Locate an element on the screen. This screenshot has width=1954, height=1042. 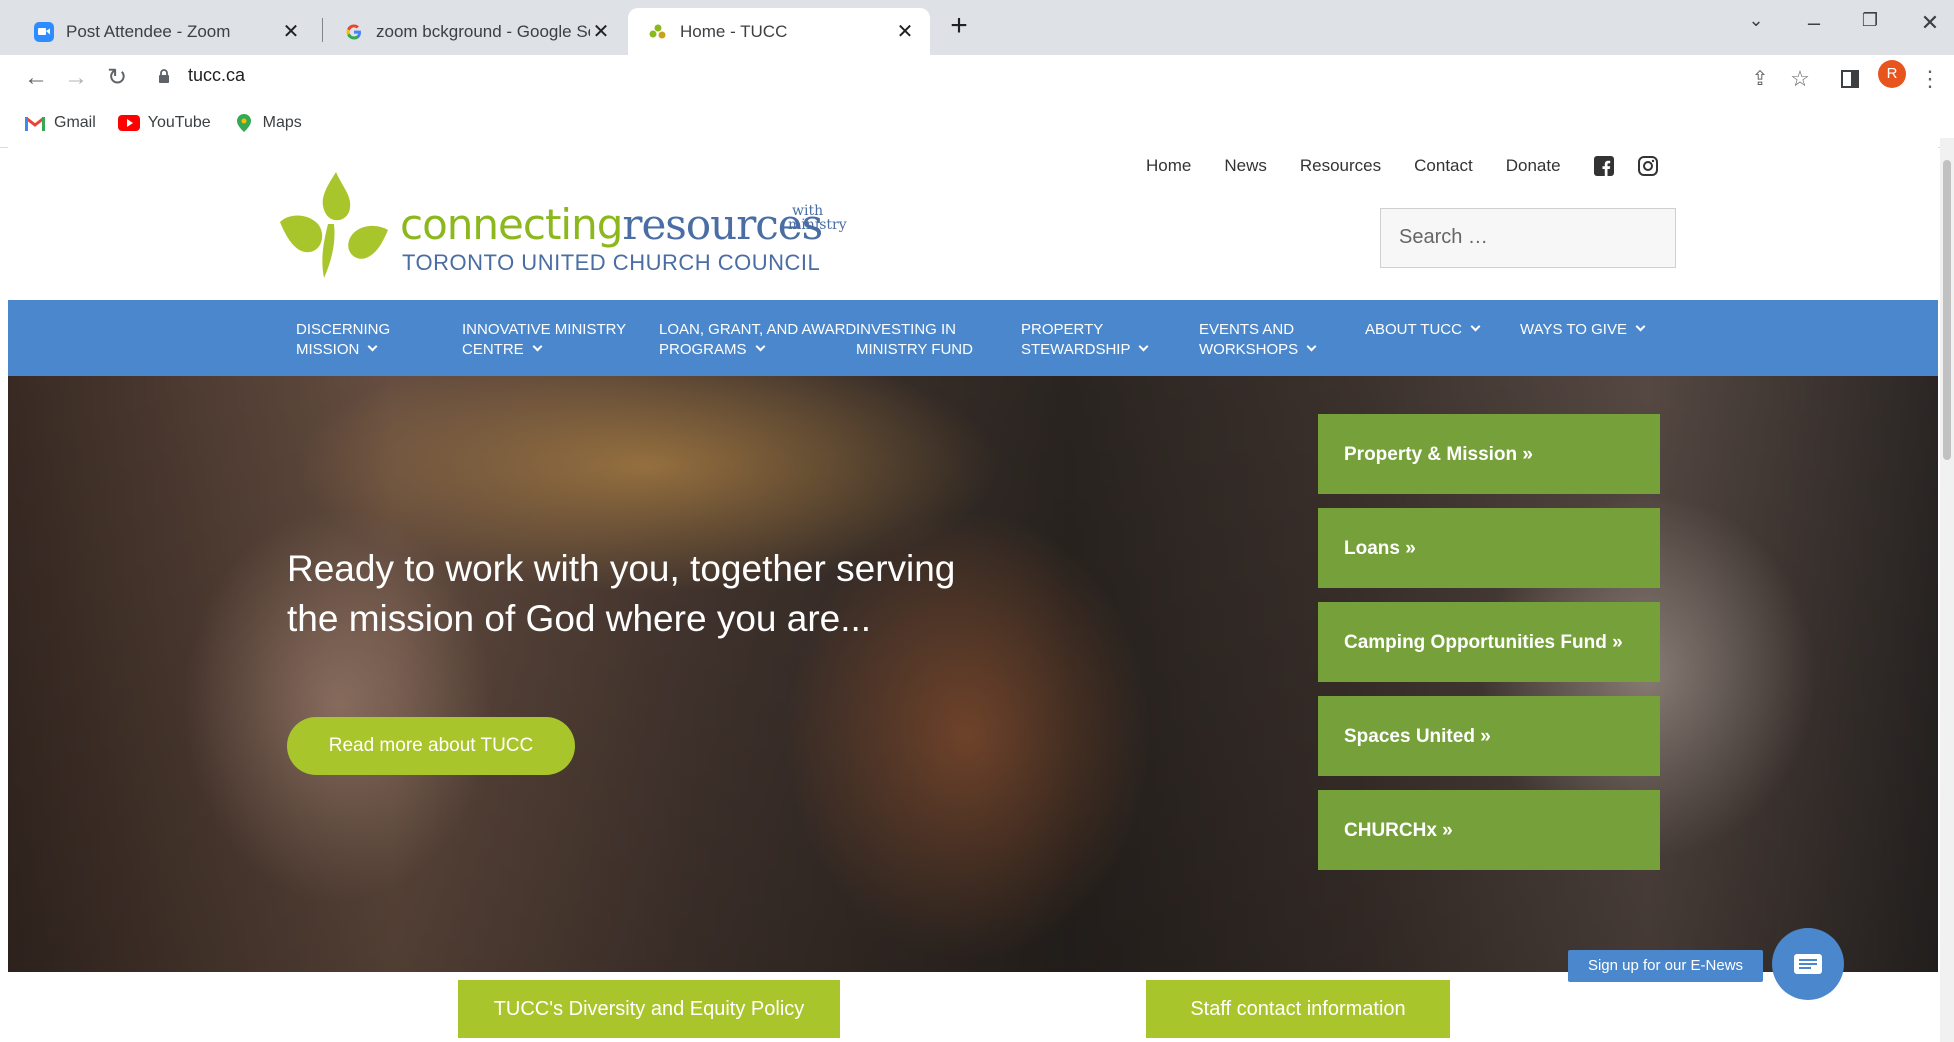
zoom-icon is located at coordinates (44, 31).